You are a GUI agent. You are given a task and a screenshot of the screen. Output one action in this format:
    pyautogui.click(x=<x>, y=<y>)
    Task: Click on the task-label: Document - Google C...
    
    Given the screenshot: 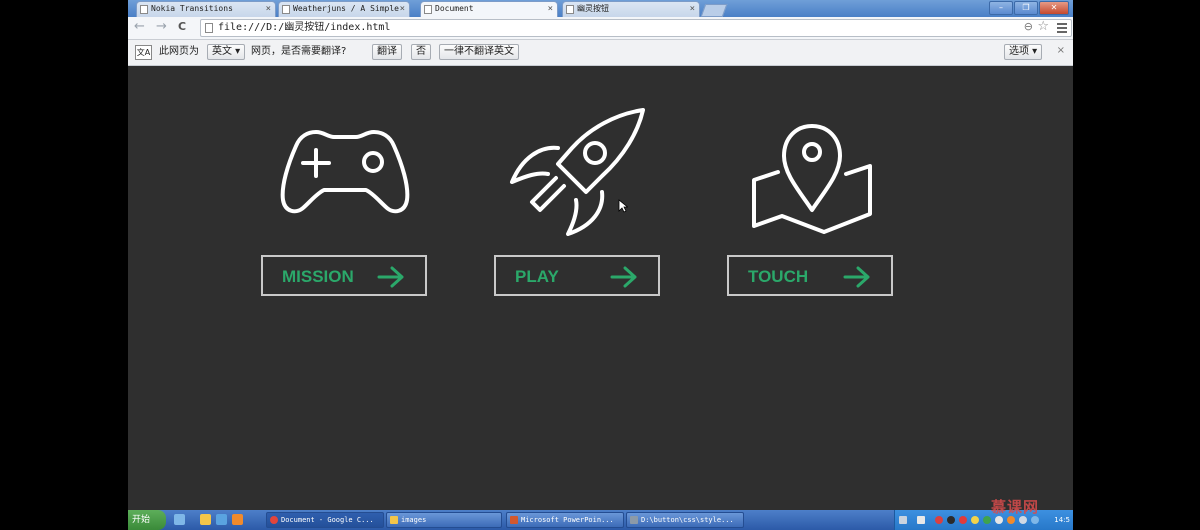 What is the action you would take?
    pyautogui.click(x=327, y=520)
    